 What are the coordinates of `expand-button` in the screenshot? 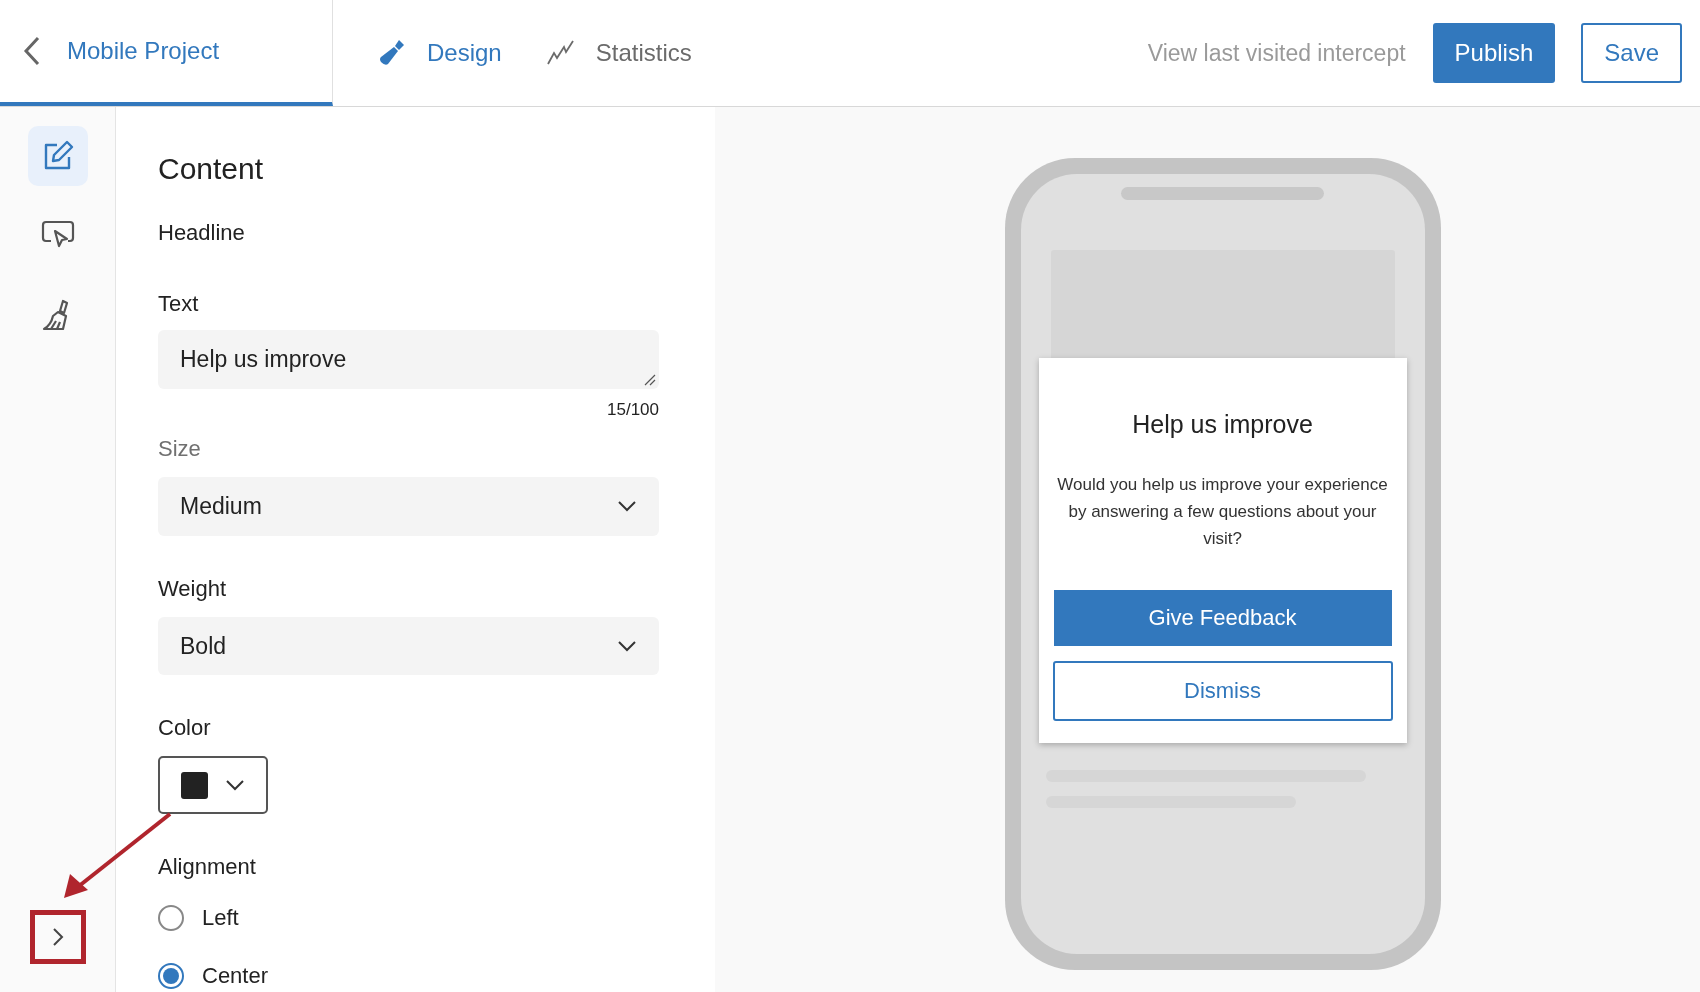 It's located at (57, 937).